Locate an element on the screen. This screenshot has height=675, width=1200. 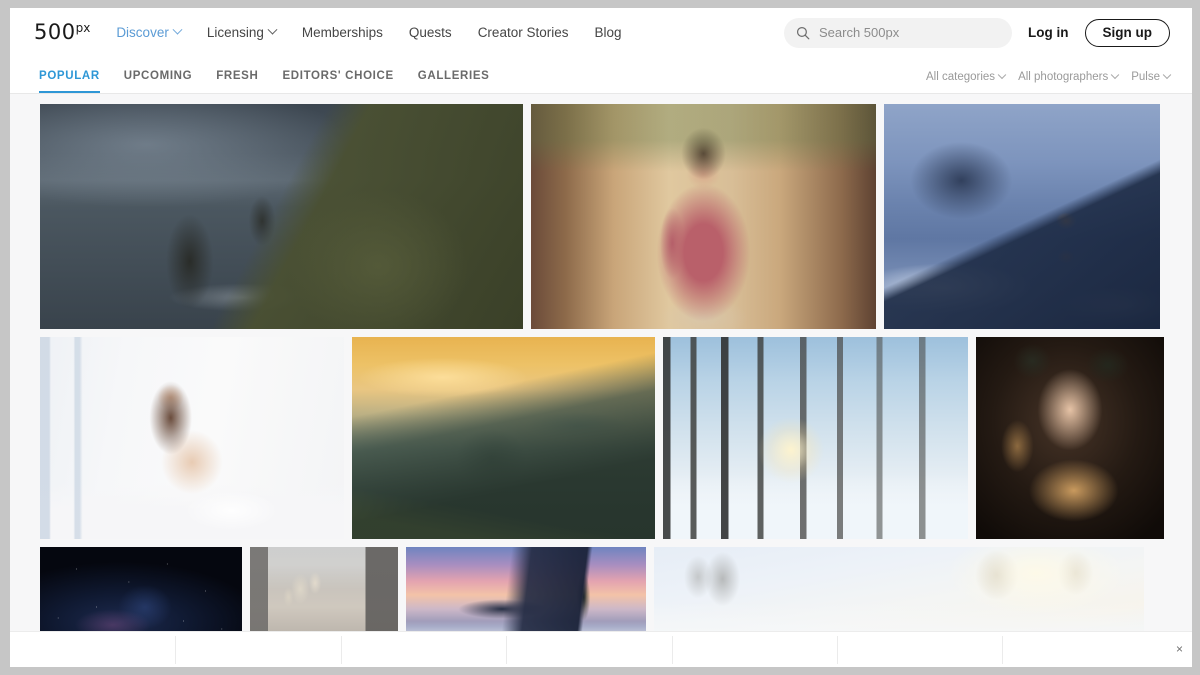
nav-item-blog: Blog is located at coordinates (607, 32).